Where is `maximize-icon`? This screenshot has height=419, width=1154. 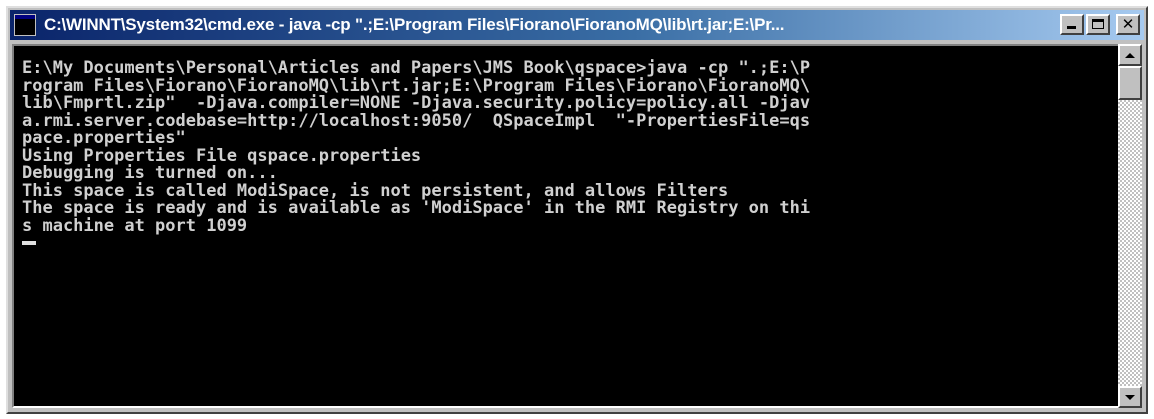
maximize-icon is located at coordinates (1098, 24).